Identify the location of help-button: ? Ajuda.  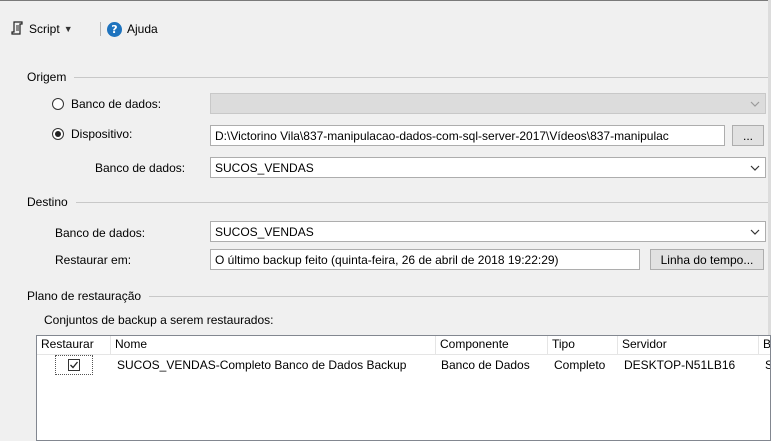
(132, 29).